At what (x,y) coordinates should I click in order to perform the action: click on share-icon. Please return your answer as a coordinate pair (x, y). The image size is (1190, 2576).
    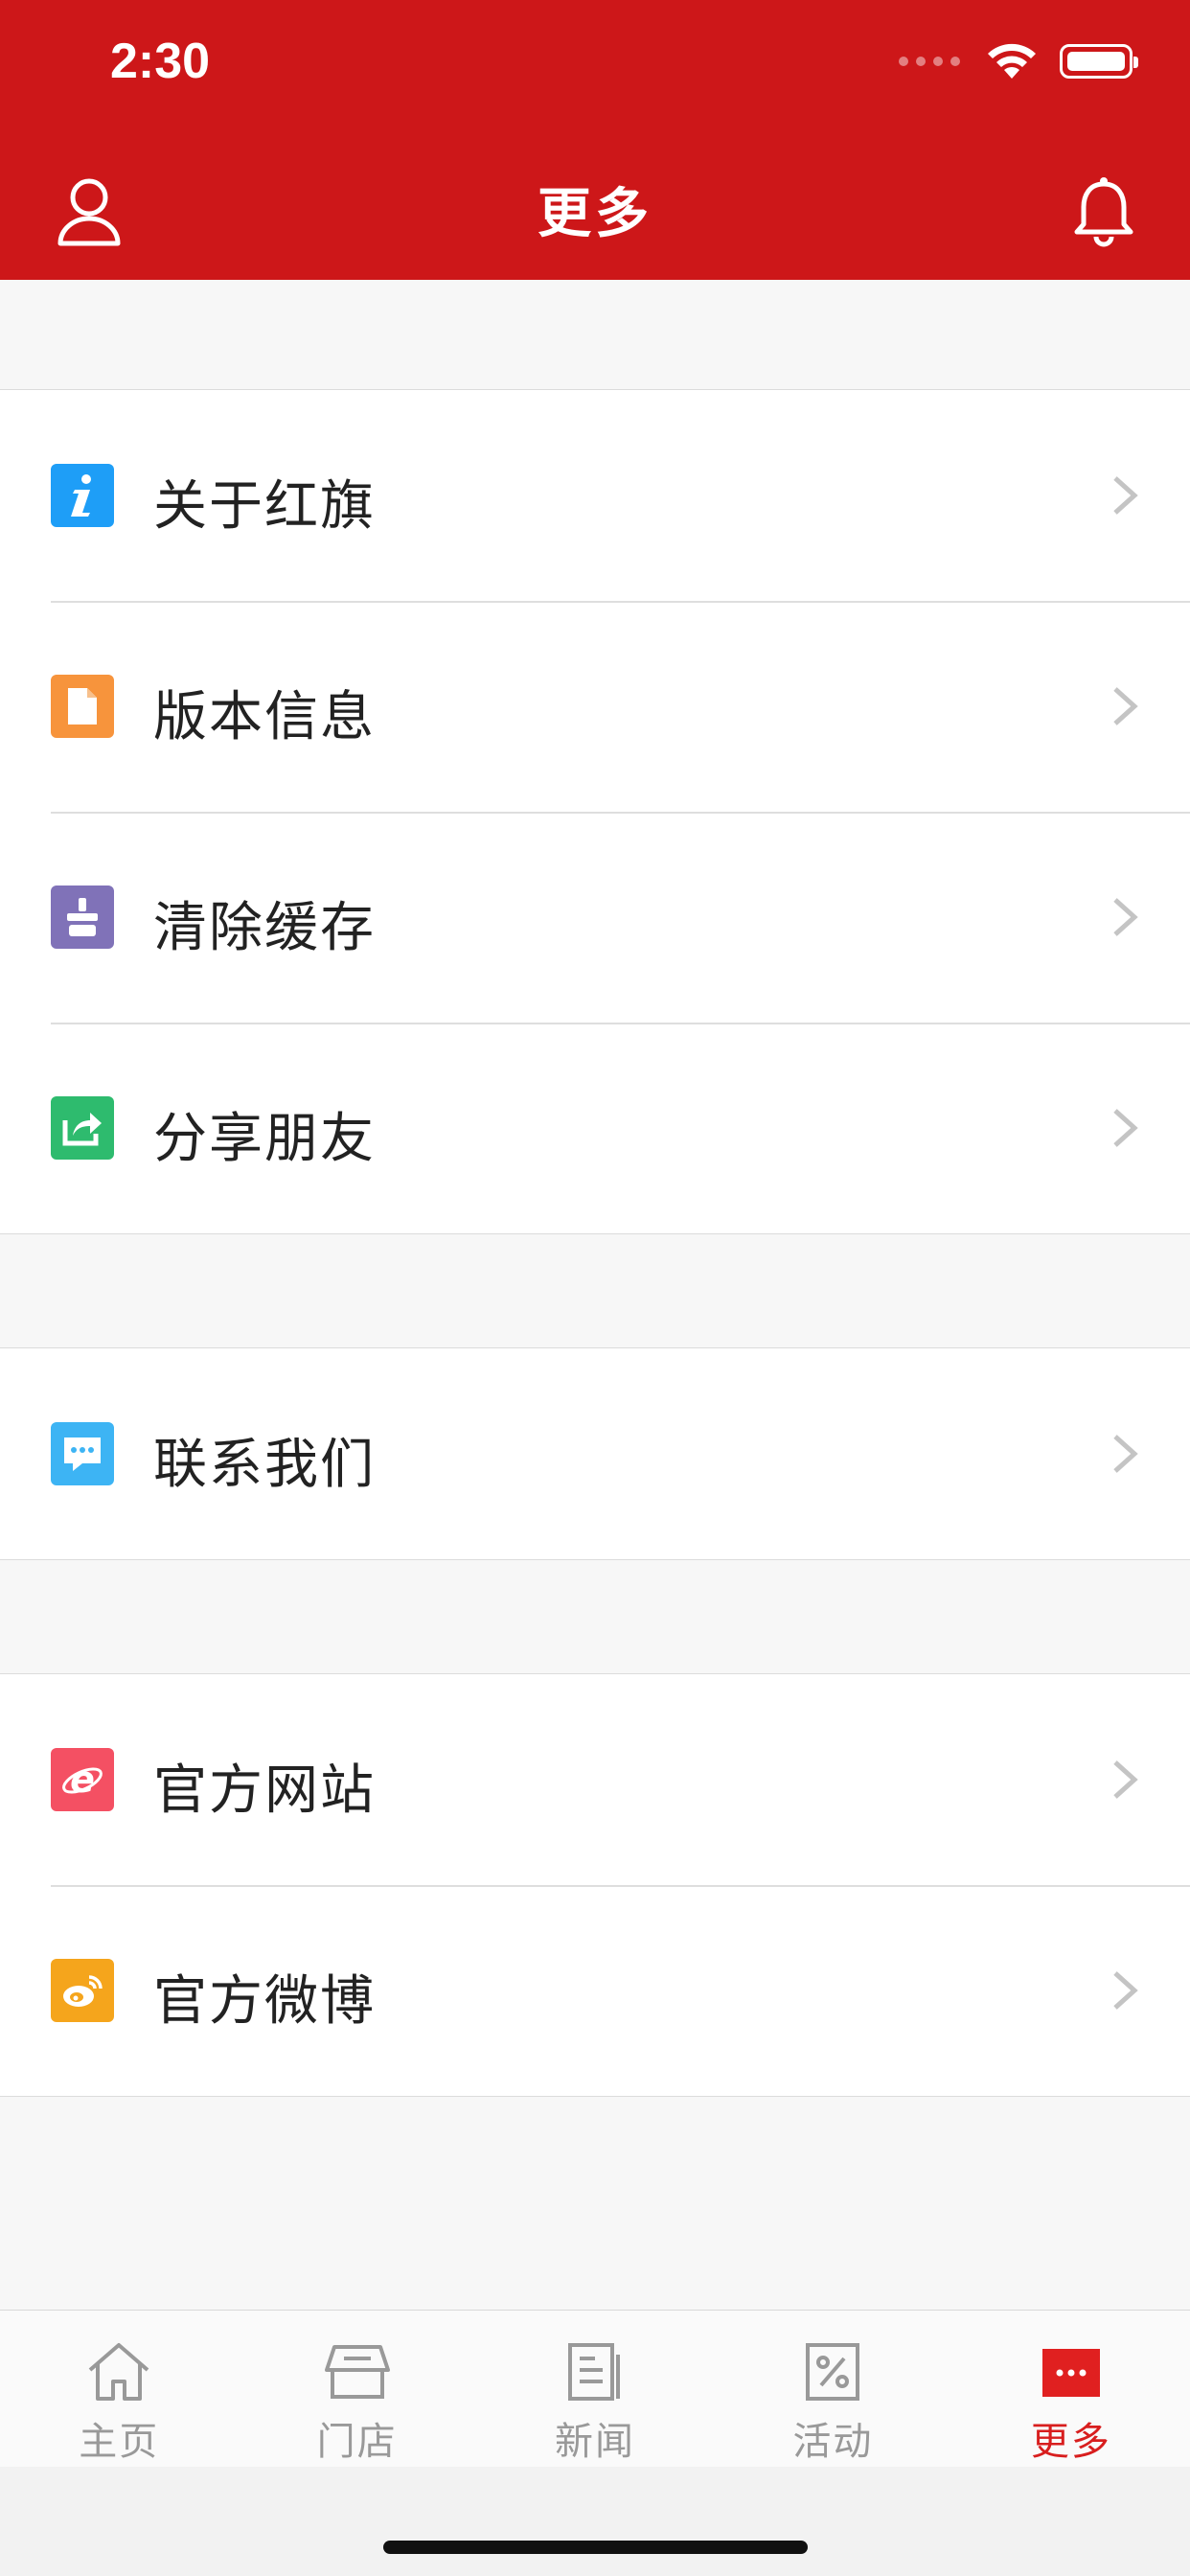
    Looking at the image, I should click on (83, 1128).